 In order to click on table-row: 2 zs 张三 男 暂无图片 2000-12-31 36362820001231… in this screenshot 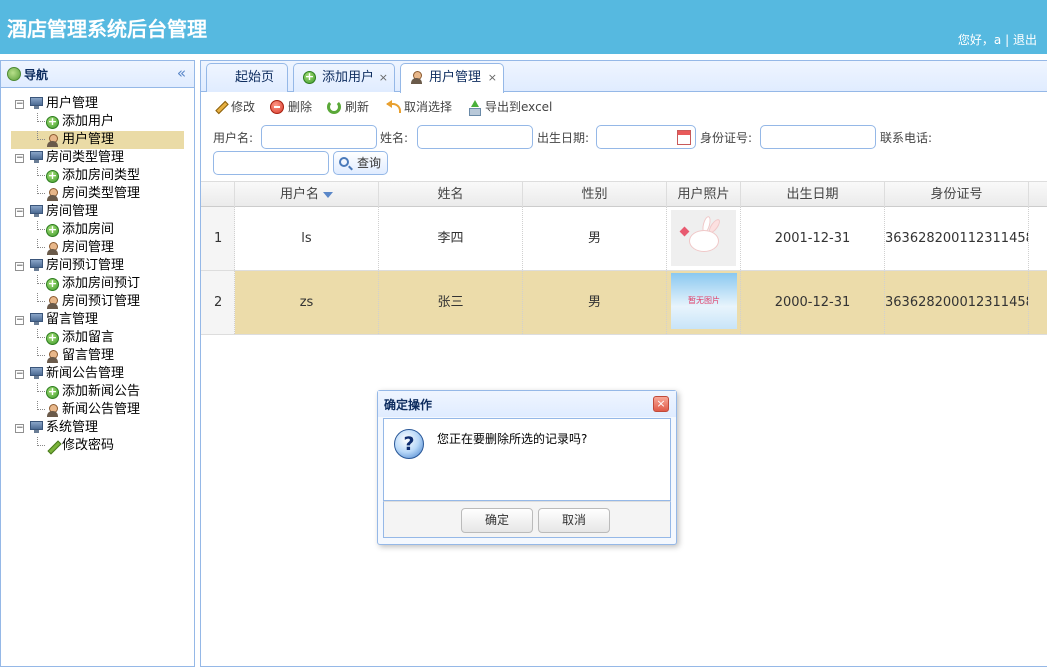, I will do `click(624, 303)`.